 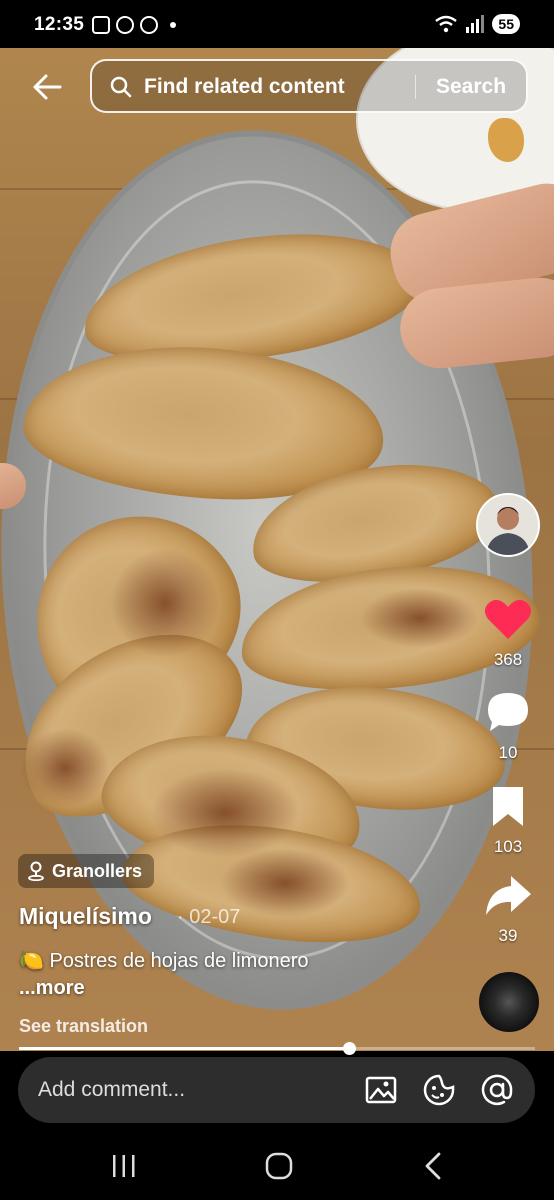 What do you see at coordinates (508, 935) in the screenshot?
I see `share-count: 39` at bounding box center [508, 935].